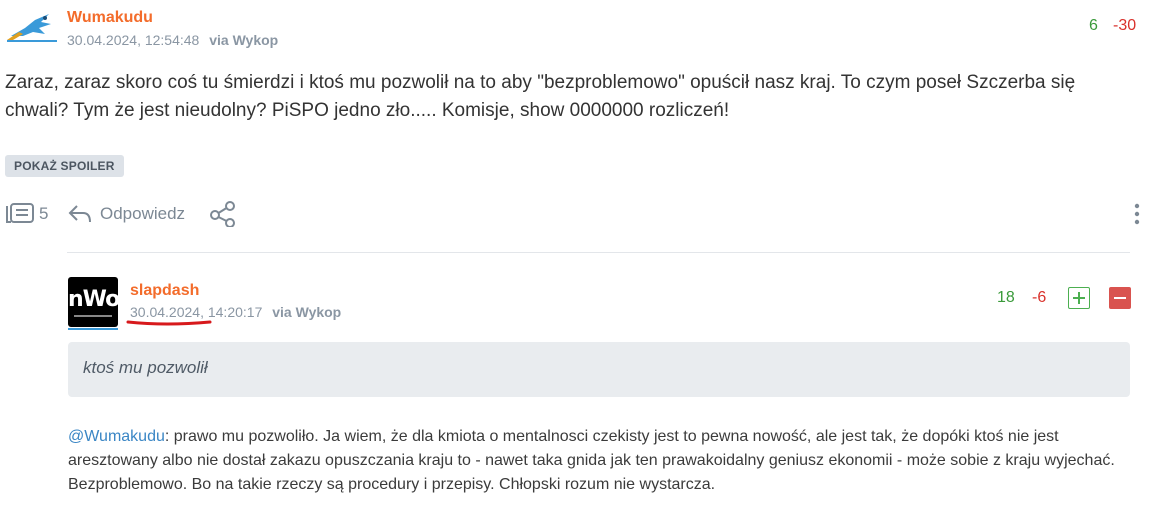  Describe the element at coordinates (44, 213) in the screenshot. I see `comments-count: 5` at that location.